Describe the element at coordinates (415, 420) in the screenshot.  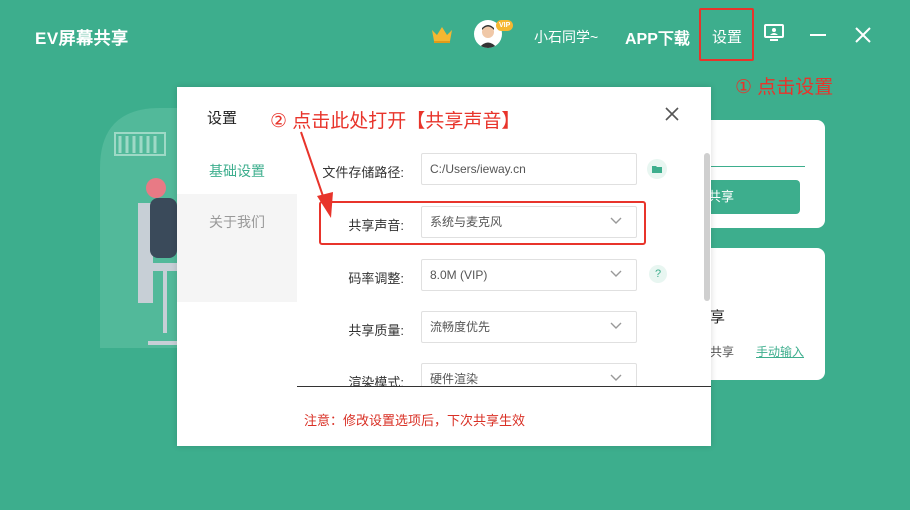
I see `notice-text: 注意：修改设置选项后，下次共享生效` at that location.